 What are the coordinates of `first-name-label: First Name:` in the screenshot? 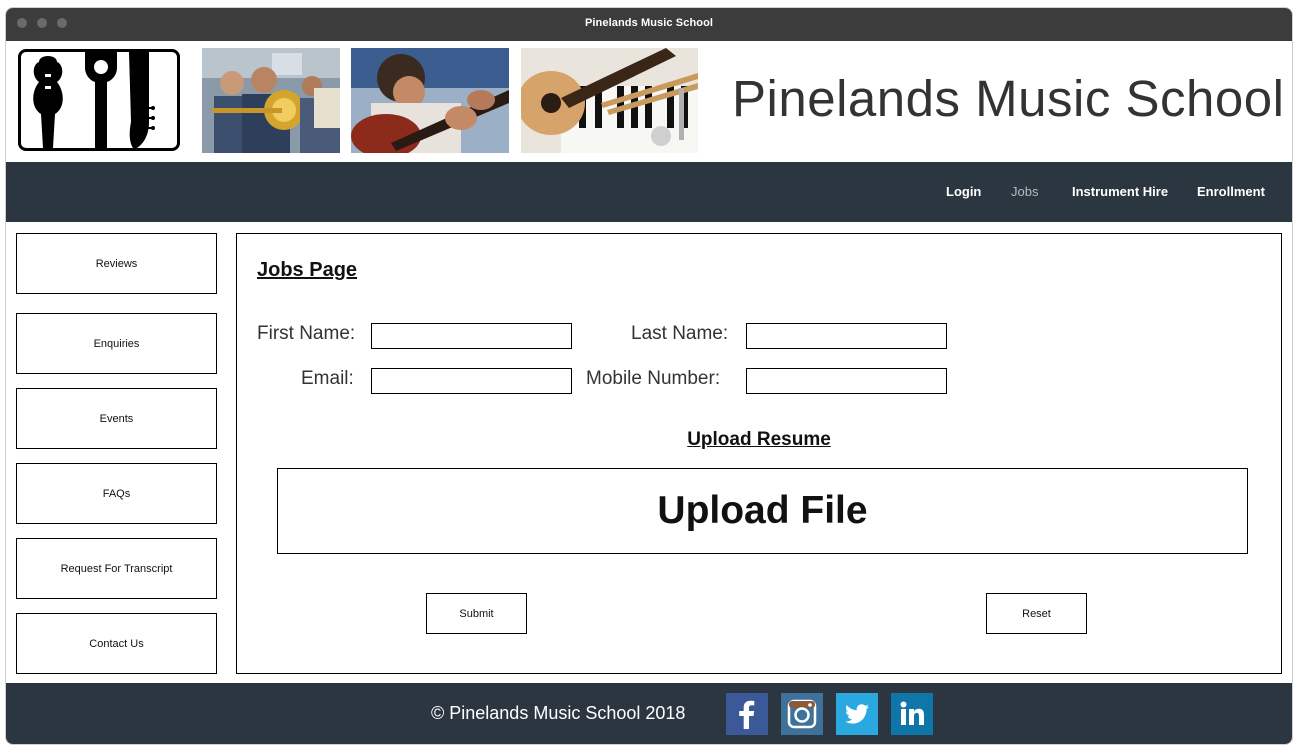 It's located at (306, 333).